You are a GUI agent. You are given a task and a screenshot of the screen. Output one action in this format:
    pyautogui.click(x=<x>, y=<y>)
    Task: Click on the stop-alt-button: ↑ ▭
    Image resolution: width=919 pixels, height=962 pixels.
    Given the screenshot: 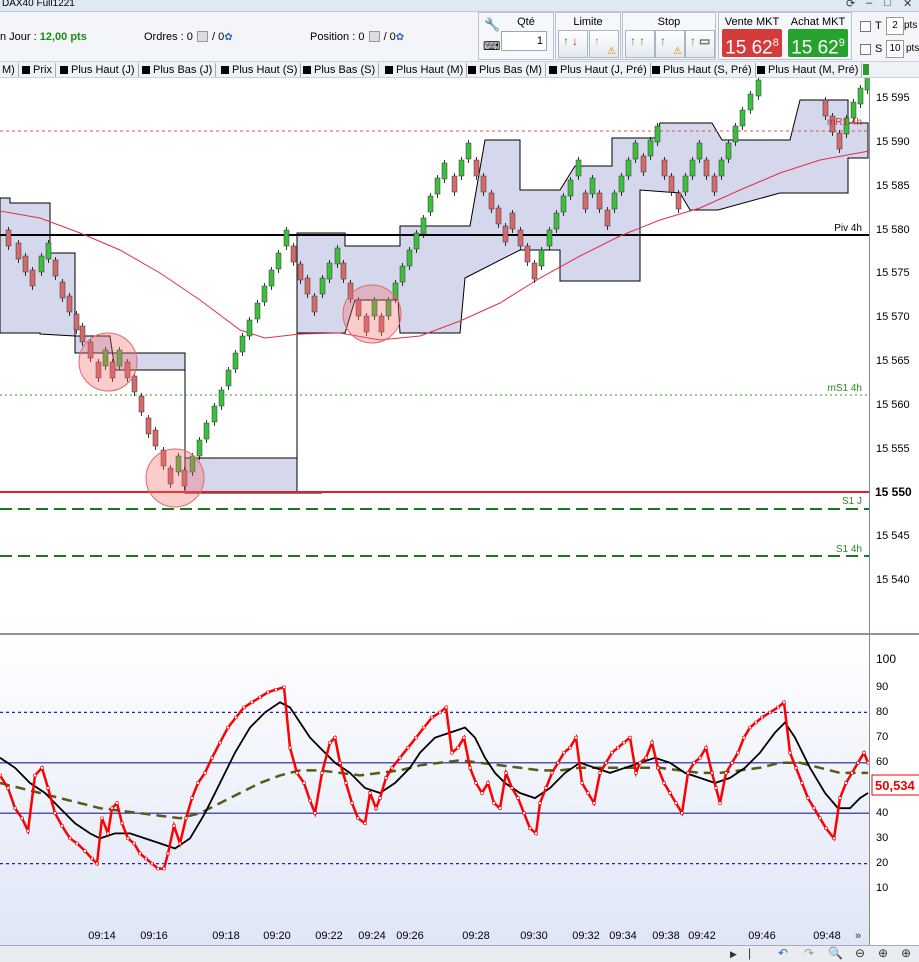 What is the action you would take?
    pyautogui.click(x=700, y=44)
    